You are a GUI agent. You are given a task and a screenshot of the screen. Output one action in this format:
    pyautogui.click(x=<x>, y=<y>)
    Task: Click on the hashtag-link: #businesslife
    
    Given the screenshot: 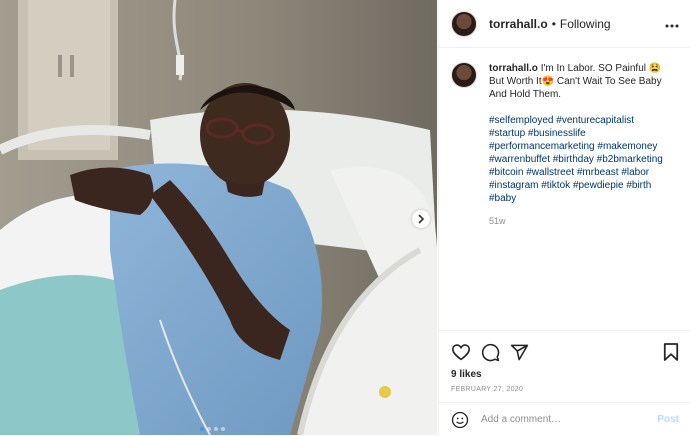 What is the action you would take?
    pyautogui.click(x=557, y=133)
    